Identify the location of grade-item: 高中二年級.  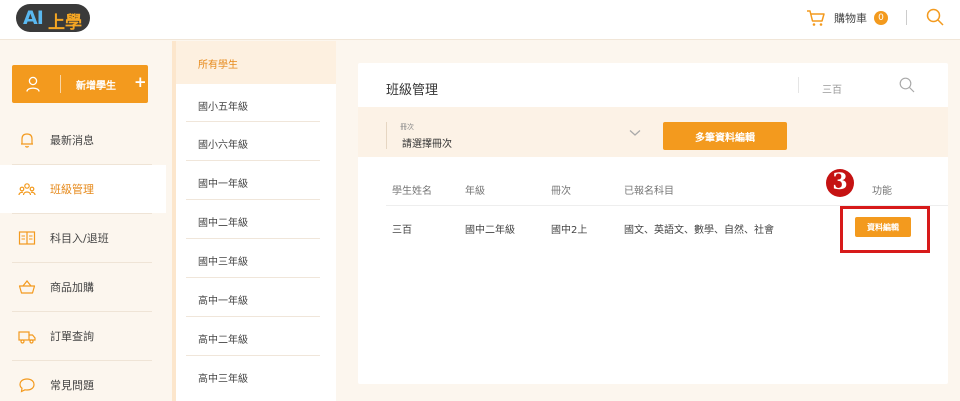
(256, 336).